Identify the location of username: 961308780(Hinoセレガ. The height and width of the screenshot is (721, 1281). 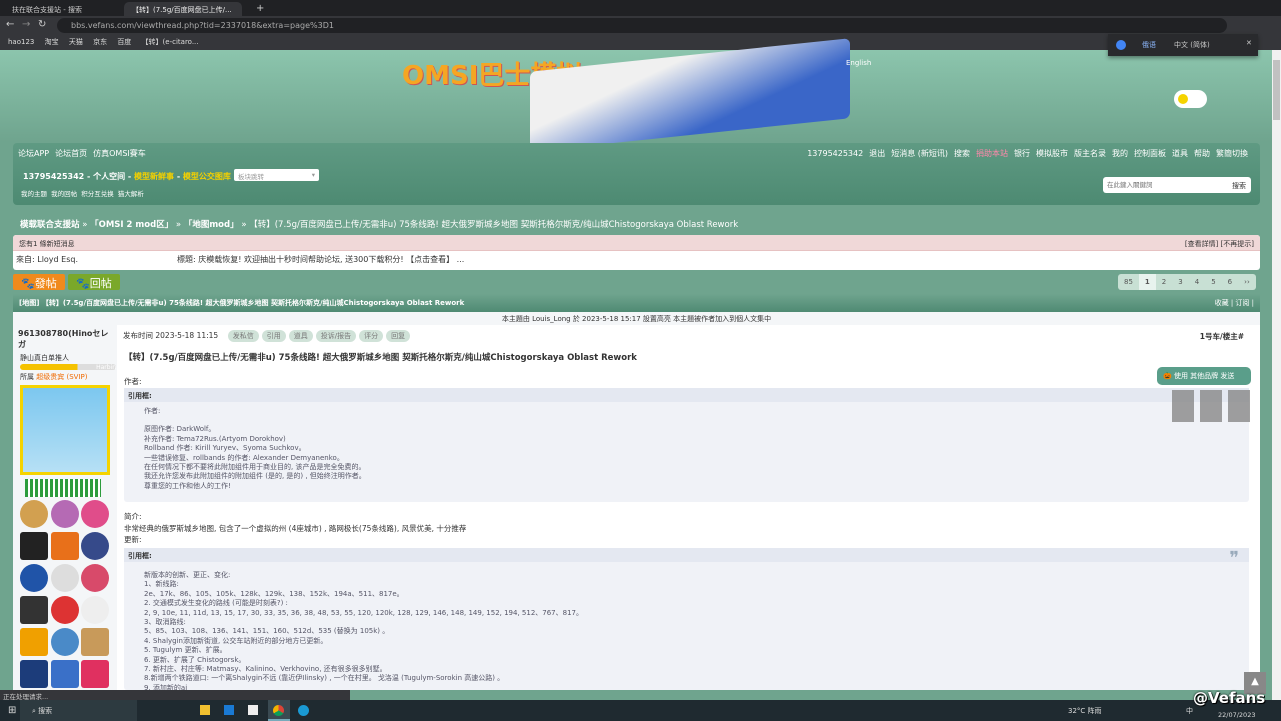
(65, 339).